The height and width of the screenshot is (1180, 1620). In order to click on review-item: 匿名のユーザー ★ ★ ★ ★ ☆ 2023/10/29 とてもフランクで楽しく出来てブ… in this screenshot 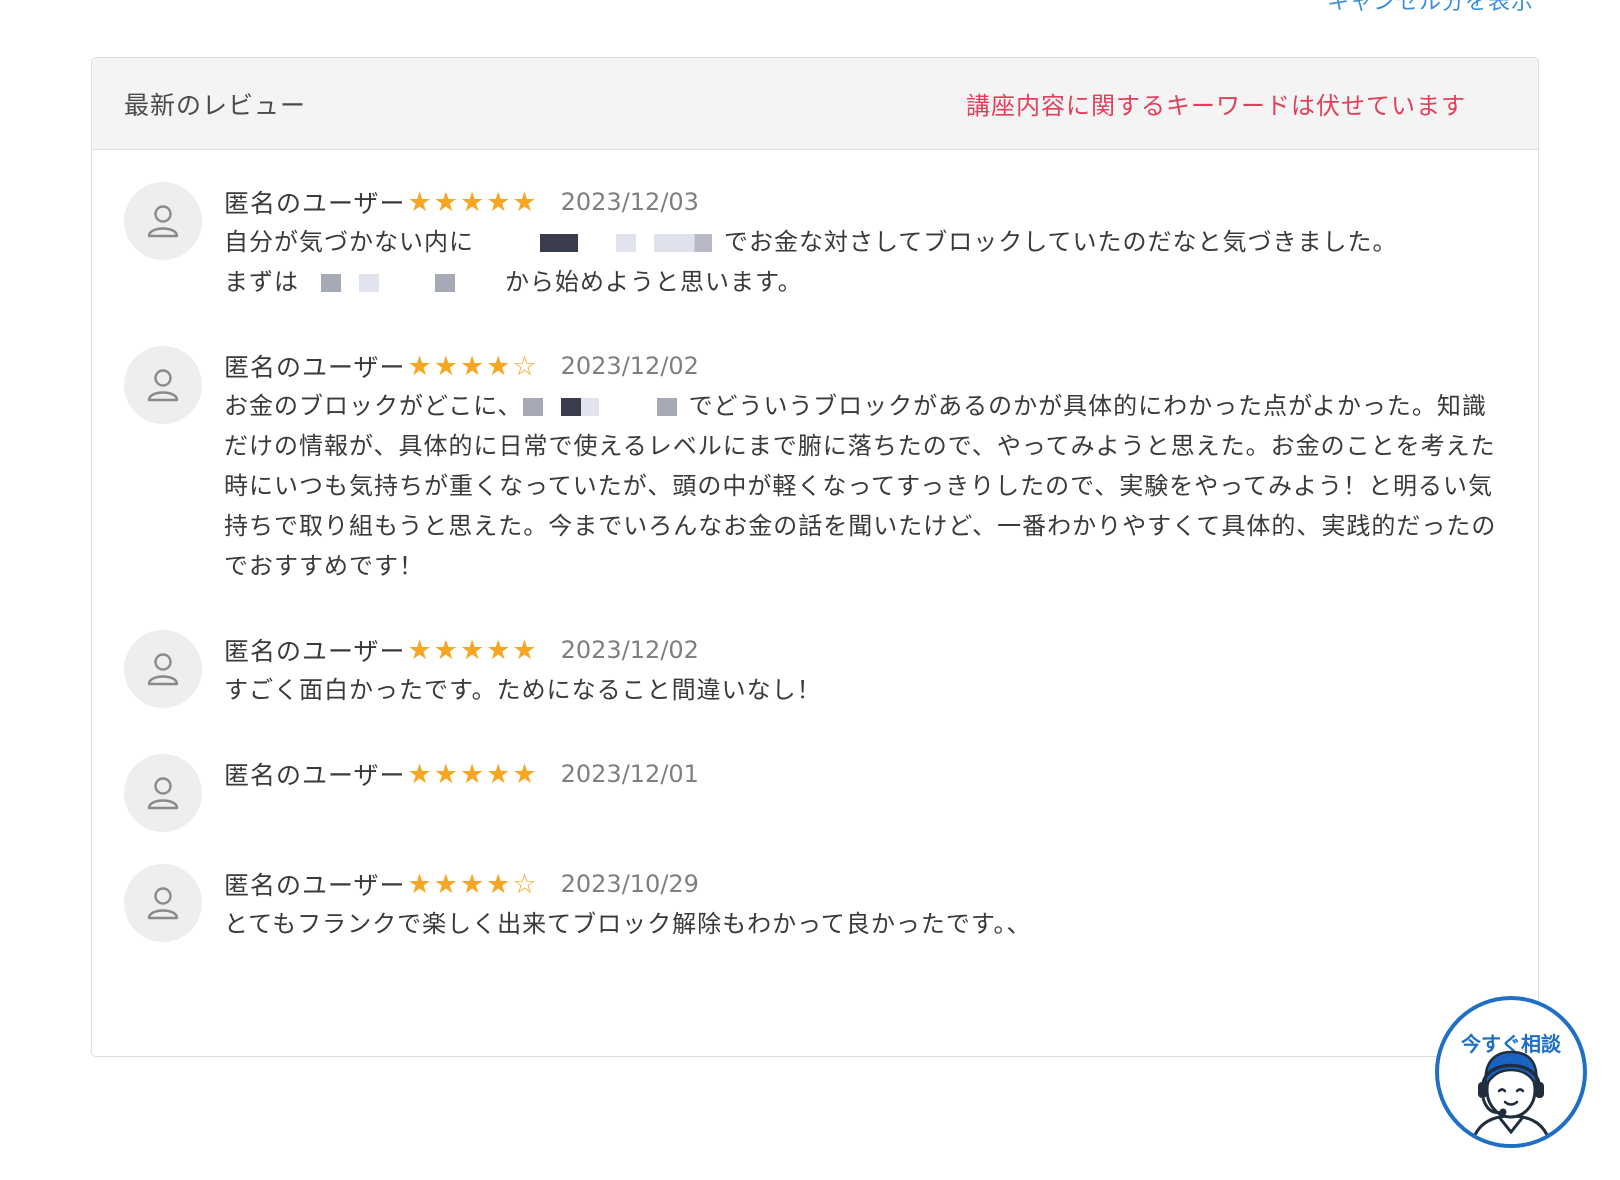, I will do `click(811, 904)`.